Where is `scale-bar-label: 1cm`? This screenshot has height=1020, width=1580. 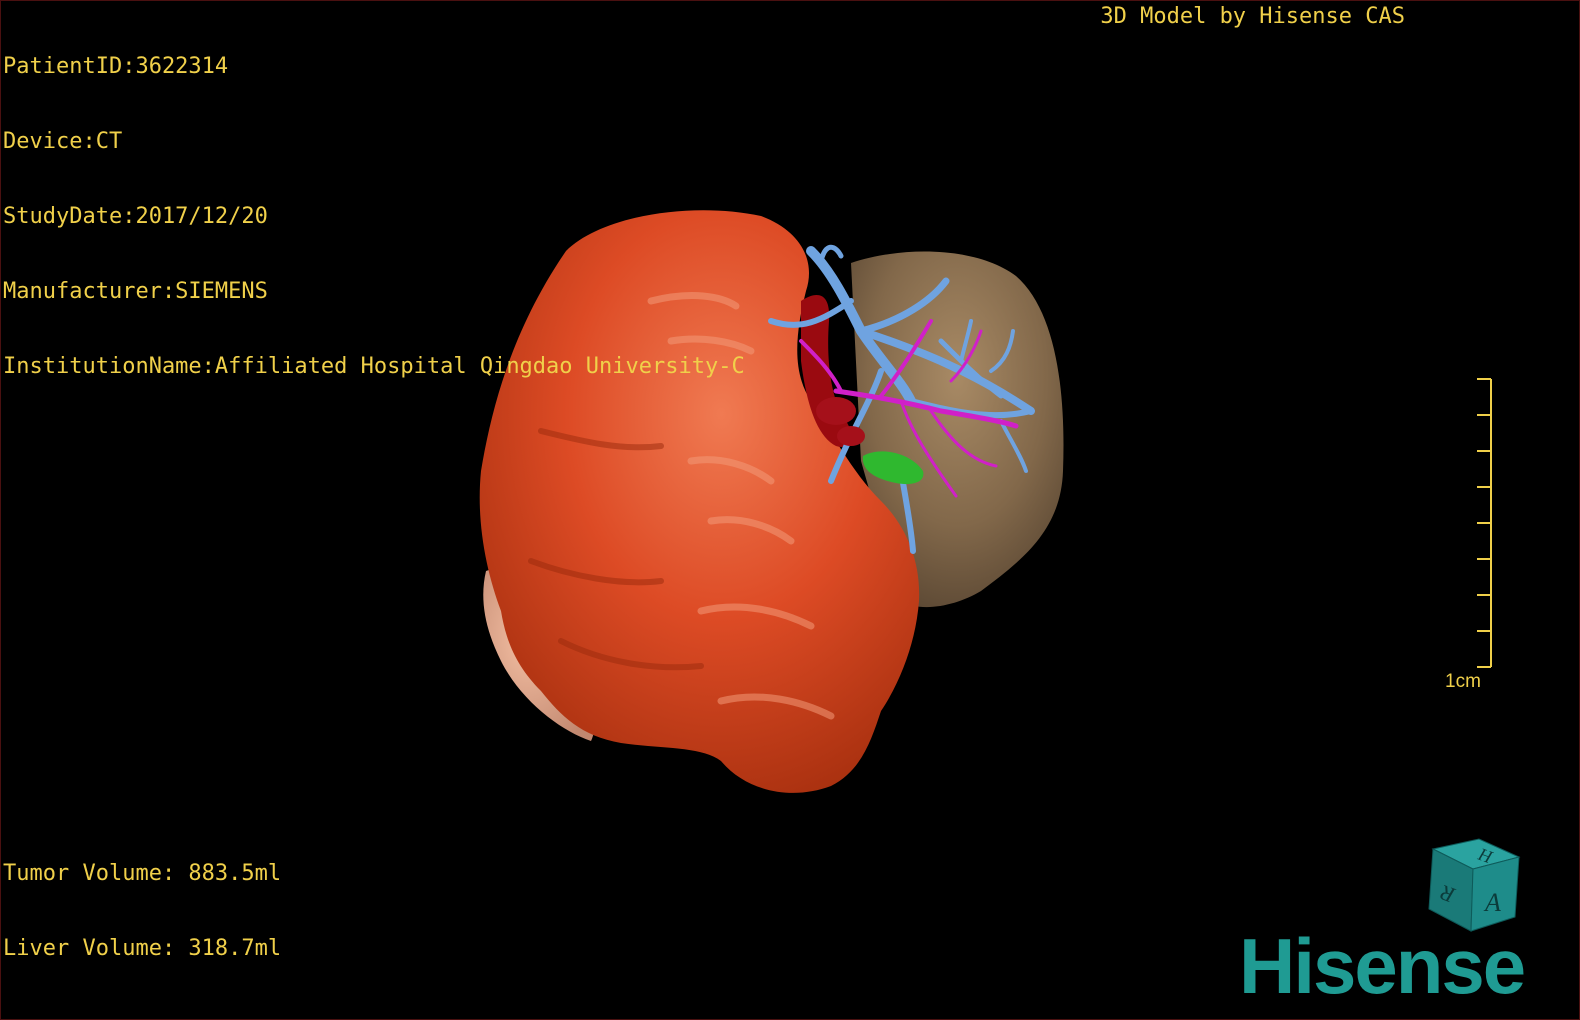
scale-bar-label: 1cm is located at coordinates (1463, 681).